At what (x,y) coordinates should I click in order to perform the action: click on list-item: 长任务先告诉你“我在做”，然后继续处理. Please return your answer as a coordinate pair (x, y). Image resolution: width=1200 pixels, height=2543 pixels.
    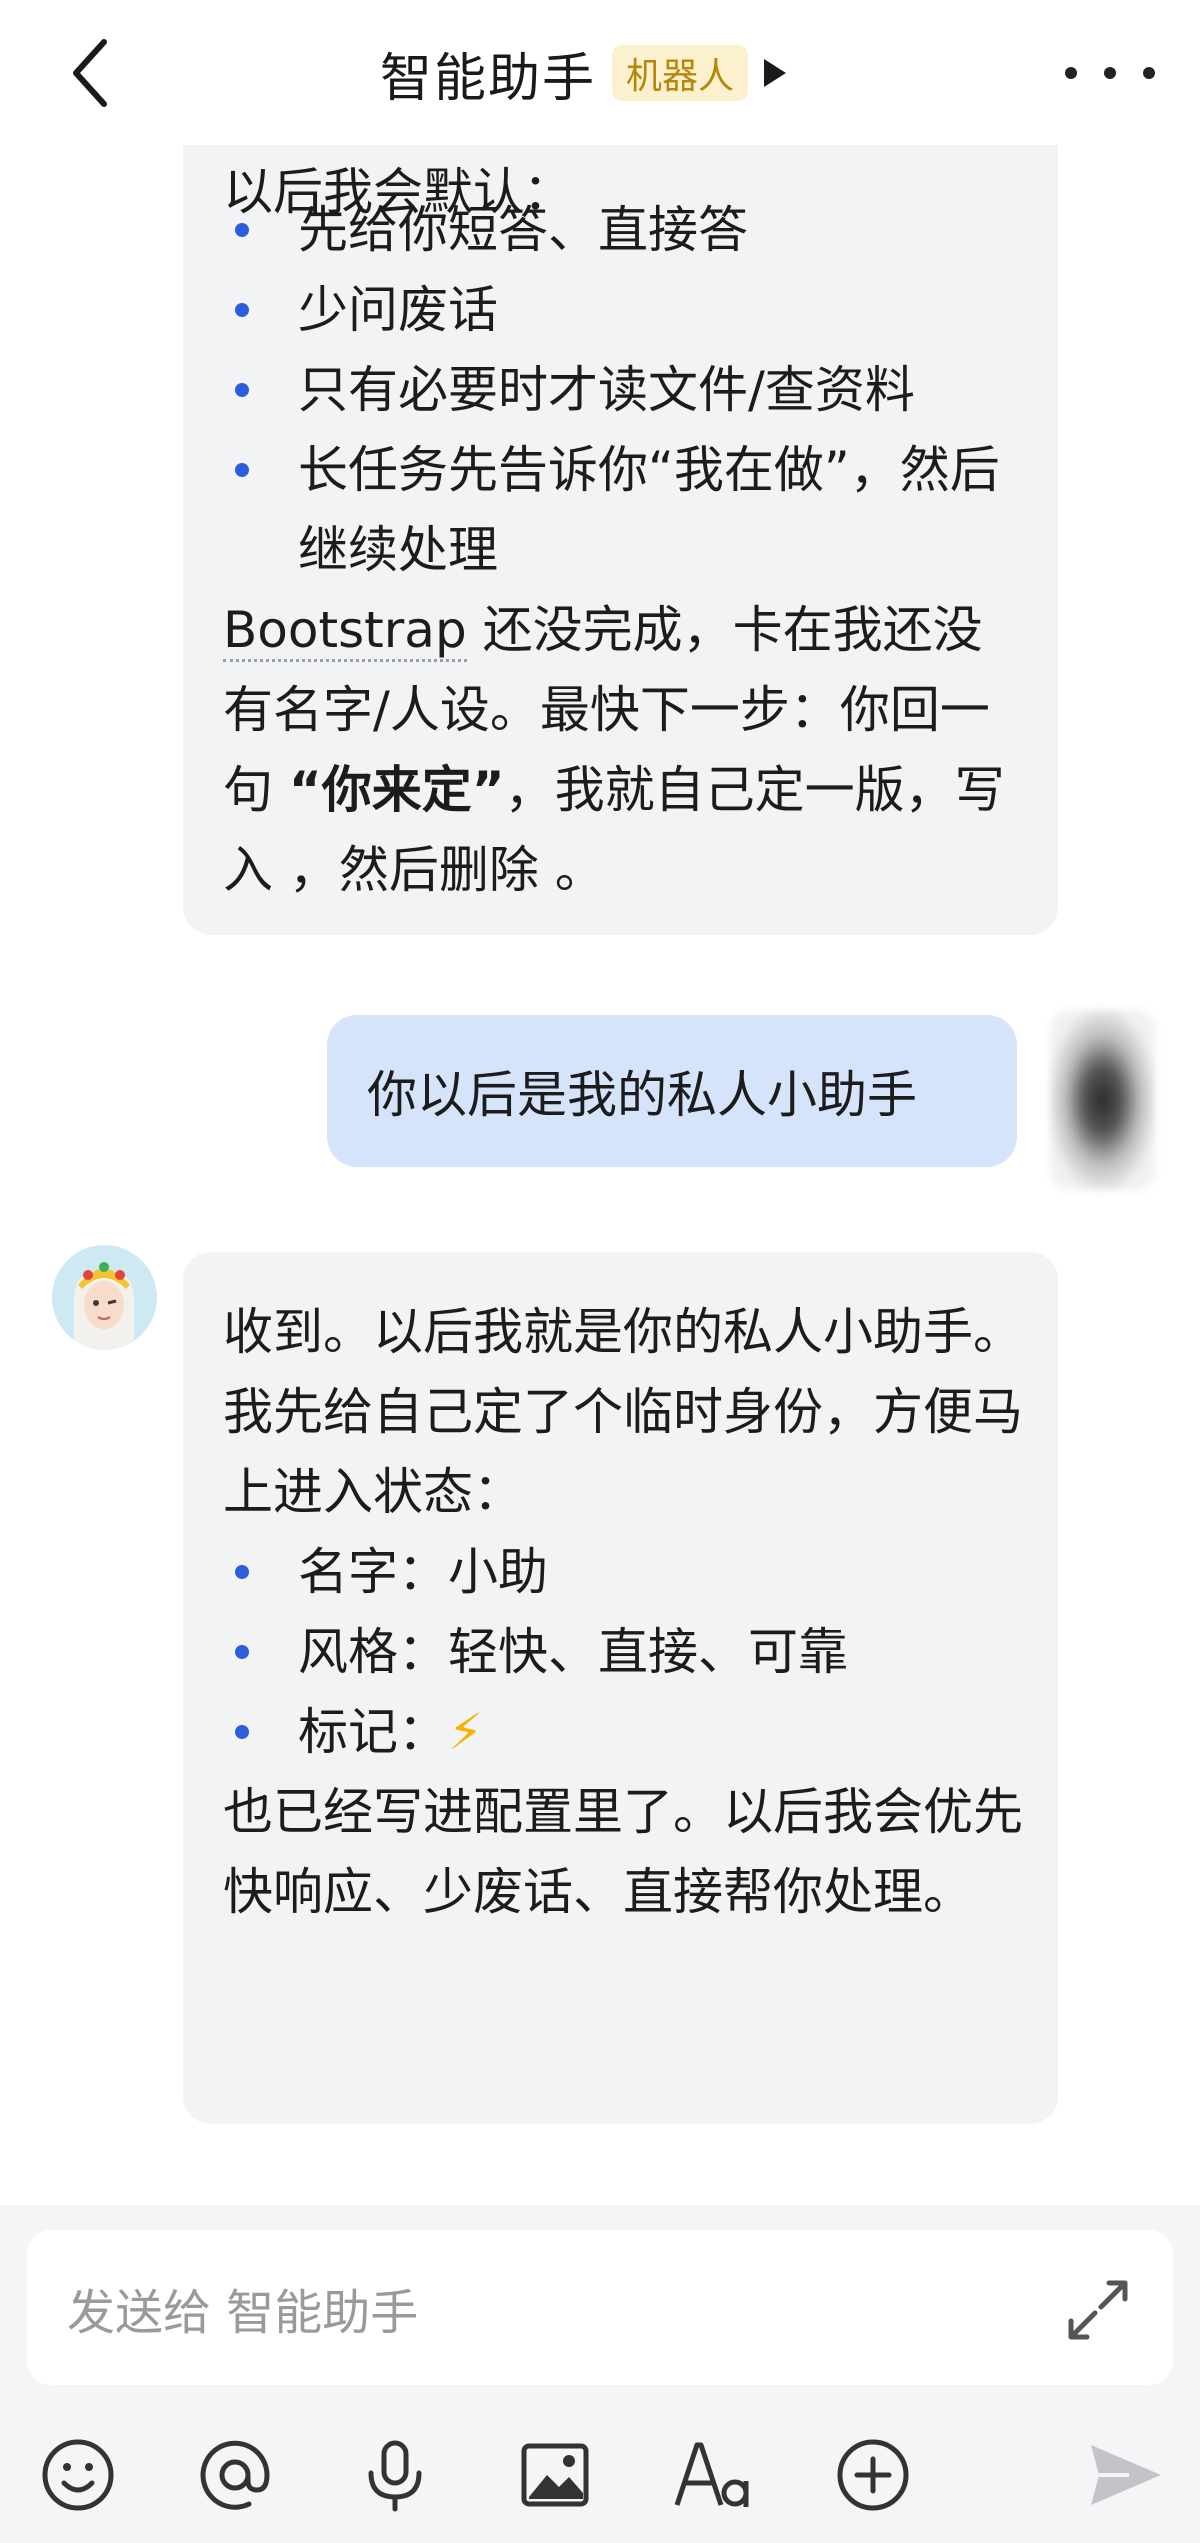
    Looking at the image, I should click on (623, 510).